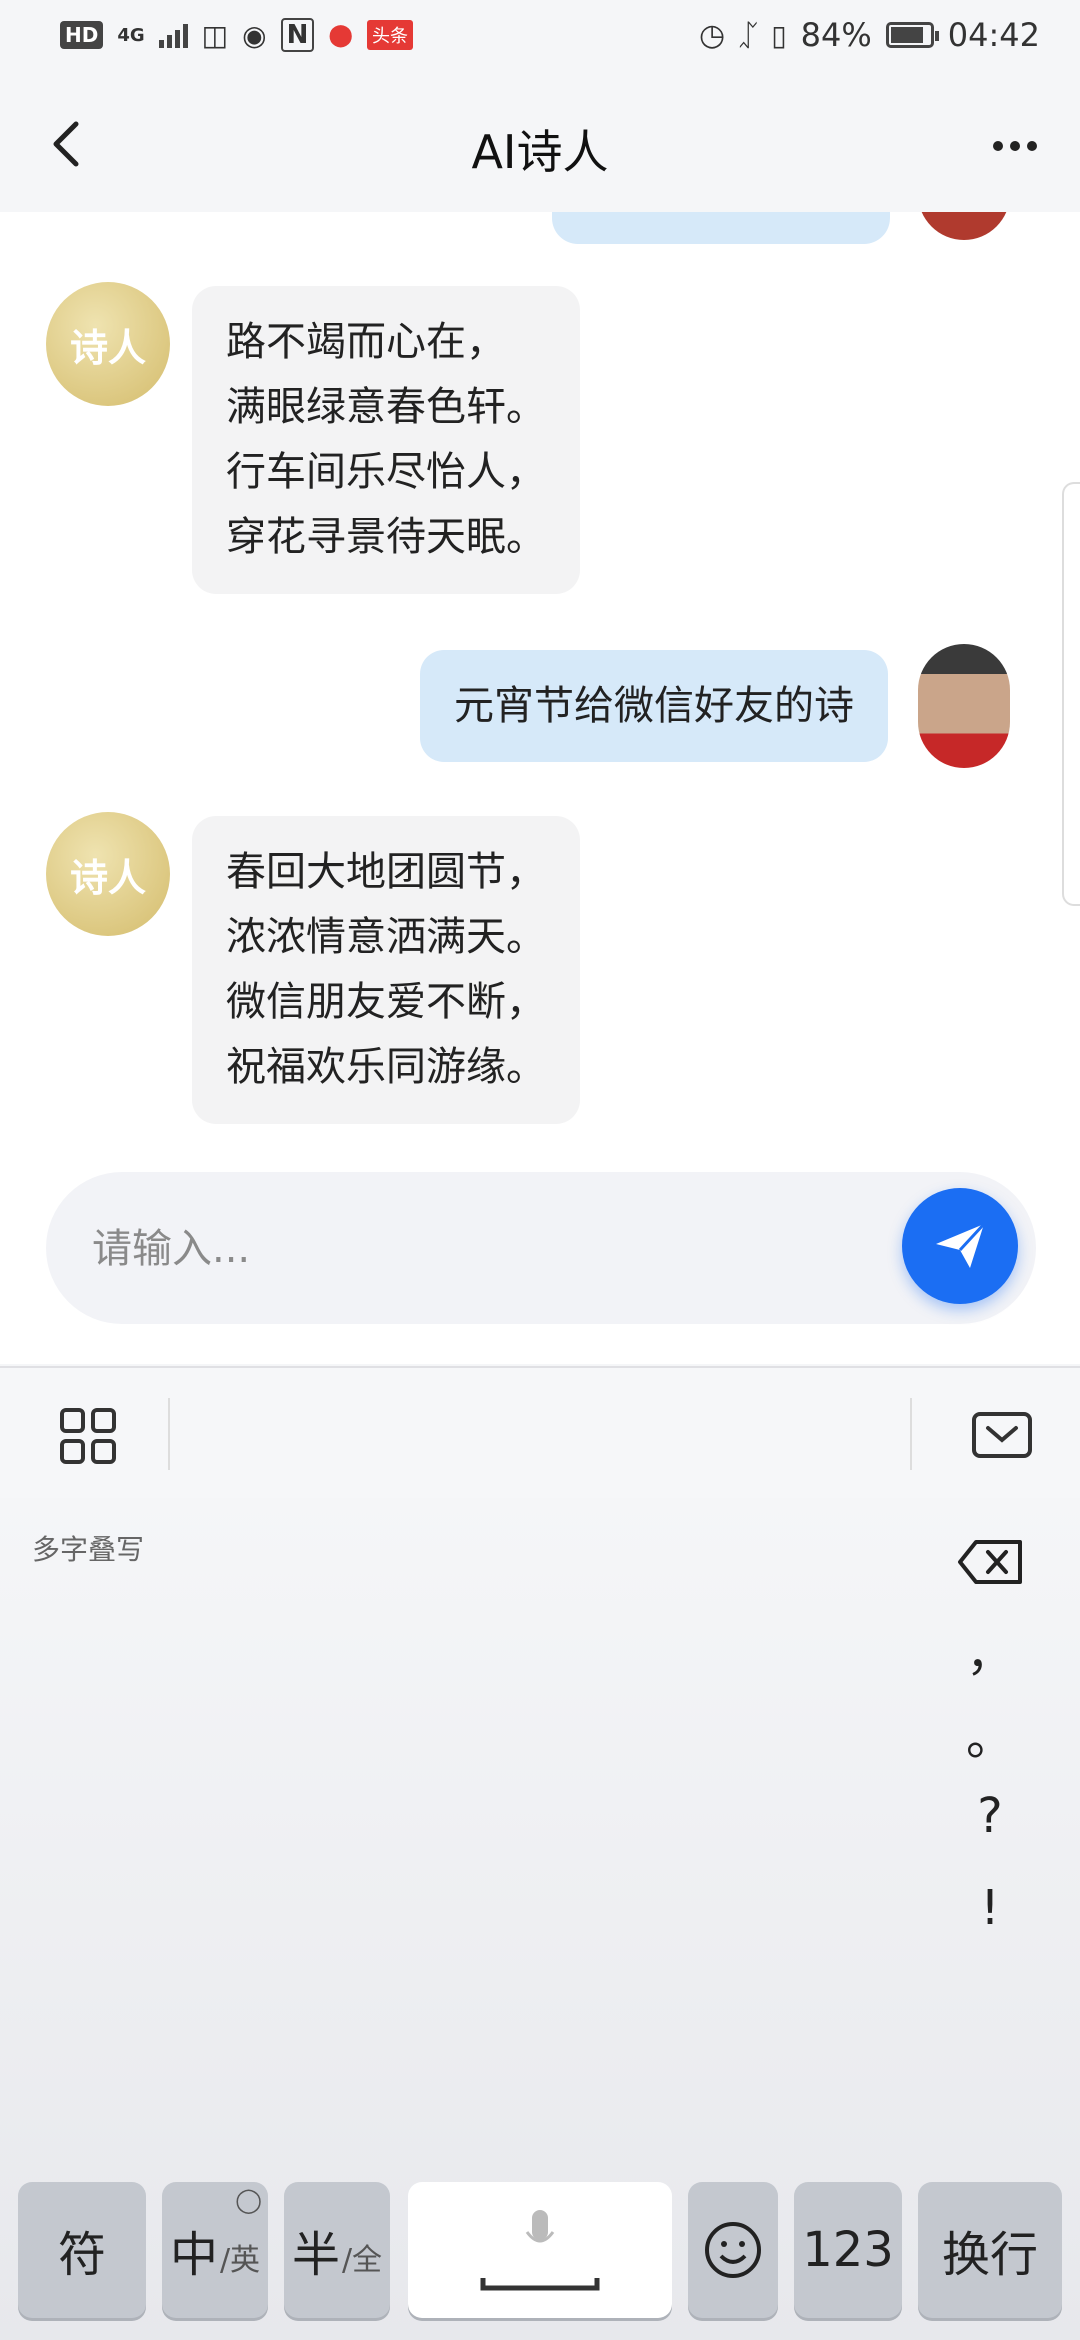 This screenshot has width=1080, height=2340. Describe the element at coordinates (998, 146) in the screenshot. I see `more-dots-icon` at that location.